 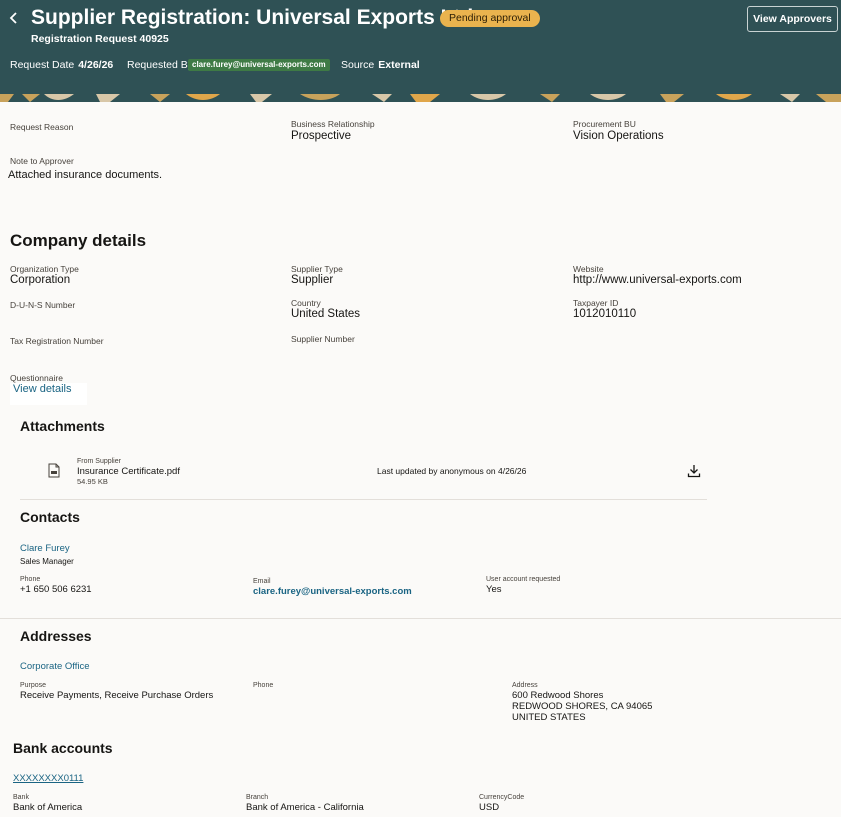 What do you see at coordinates (92, 481) in the screenshot?
I see `attachment-file-size: 54.95 KB` at bounding box center [92, 481].